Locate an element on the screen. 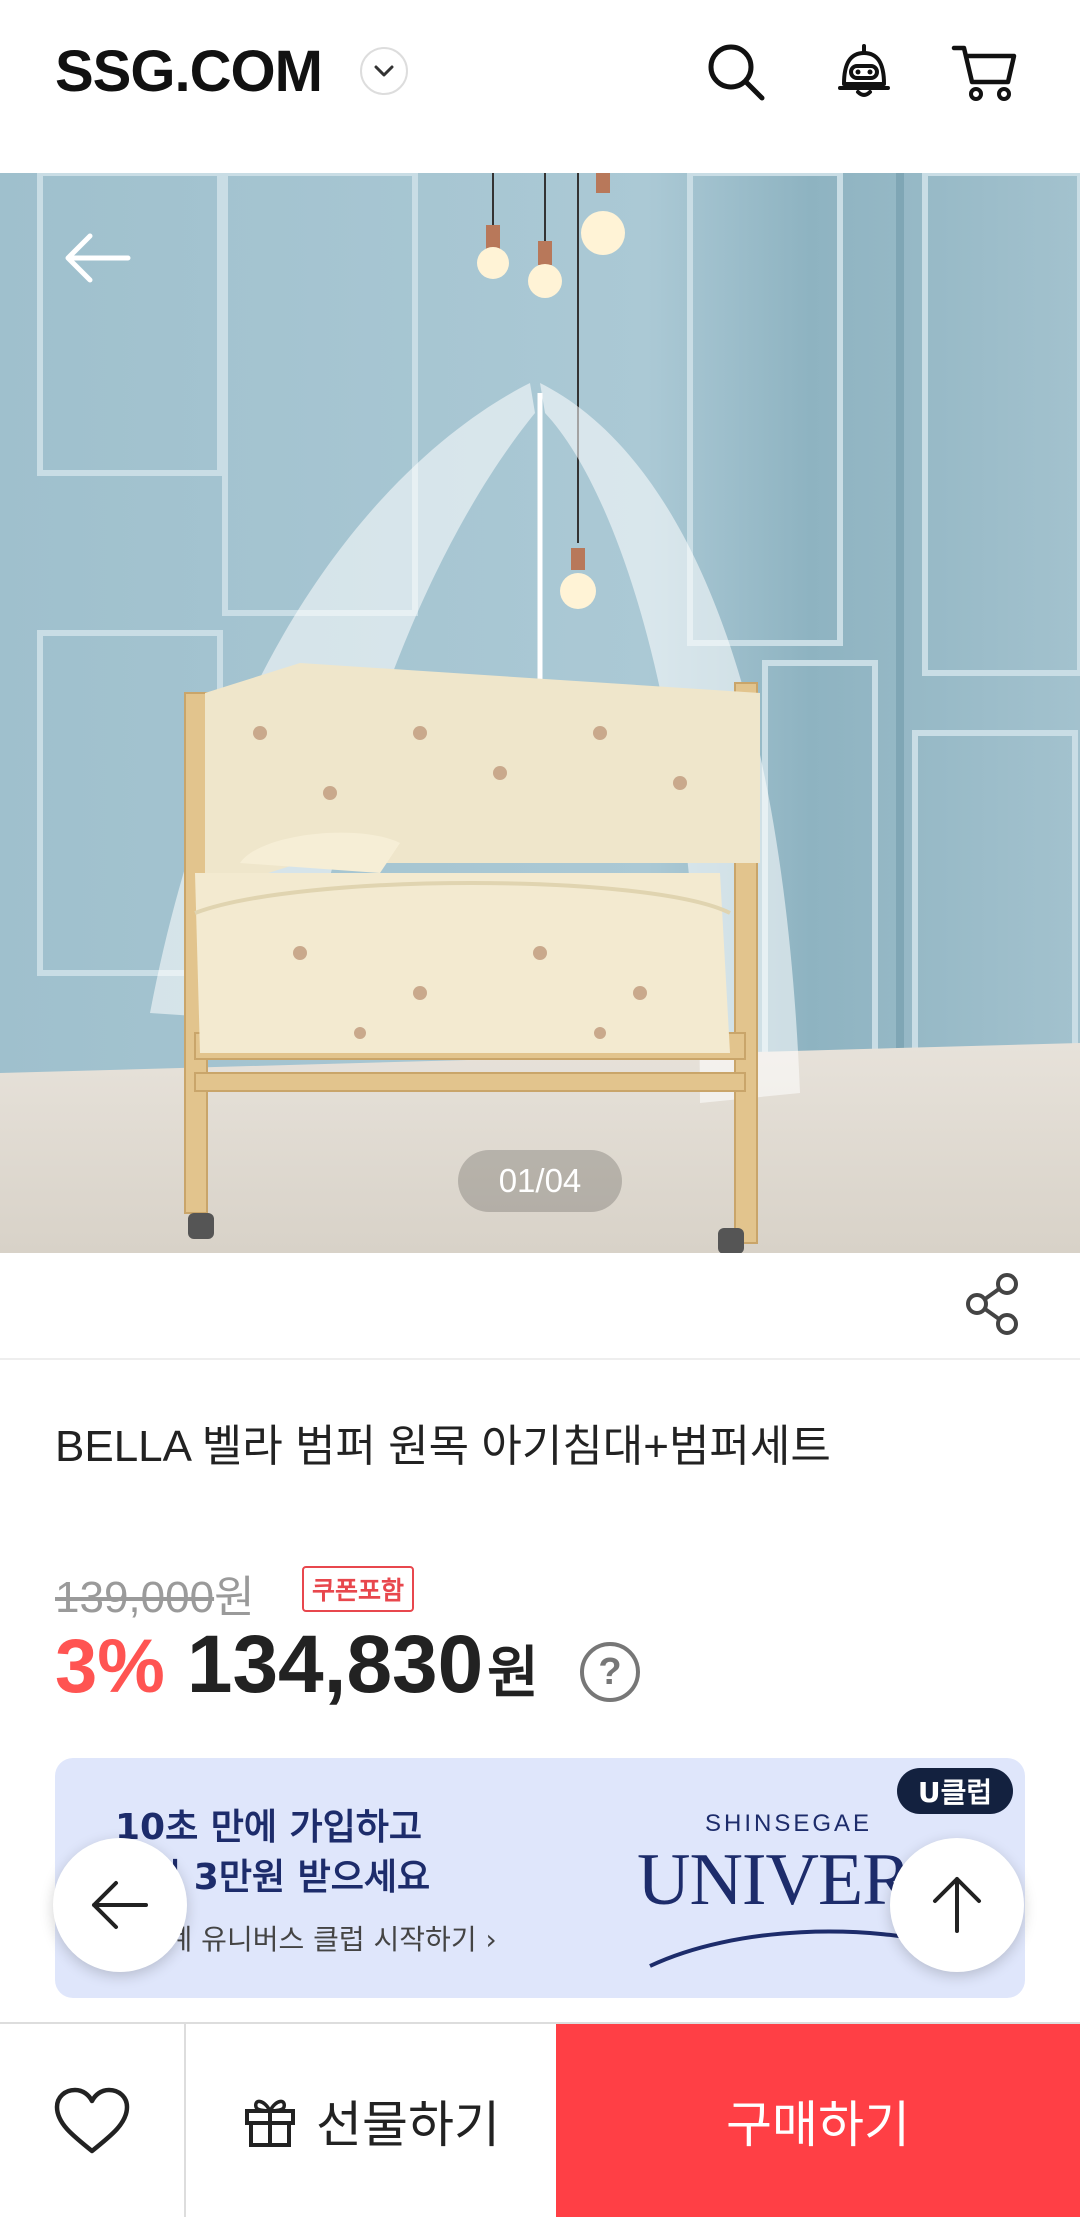 This screenshot has width=1080, height=2217. coupon-badge: 쿠폰포함 is located at coordinates (358, 1589).